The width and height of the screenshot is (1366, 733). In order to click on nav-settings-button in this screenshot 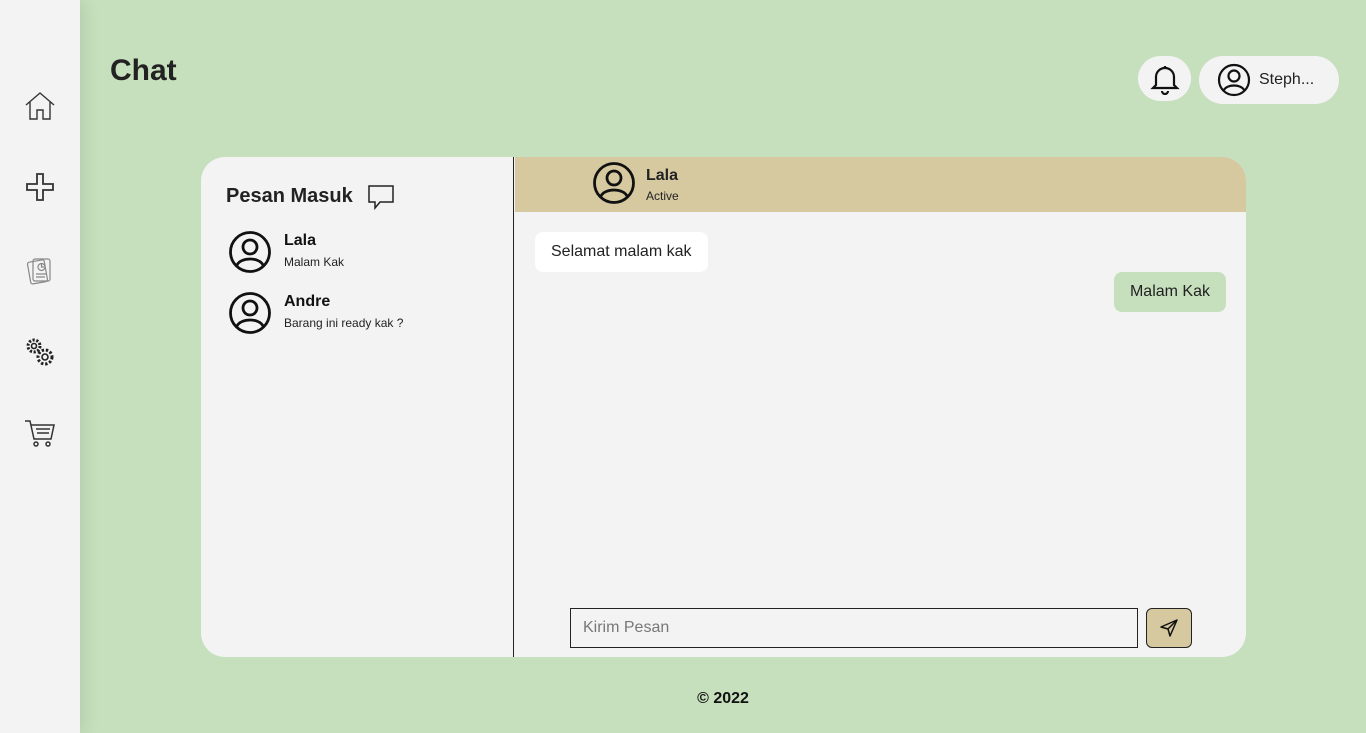, I will do `click(40, 352)`.